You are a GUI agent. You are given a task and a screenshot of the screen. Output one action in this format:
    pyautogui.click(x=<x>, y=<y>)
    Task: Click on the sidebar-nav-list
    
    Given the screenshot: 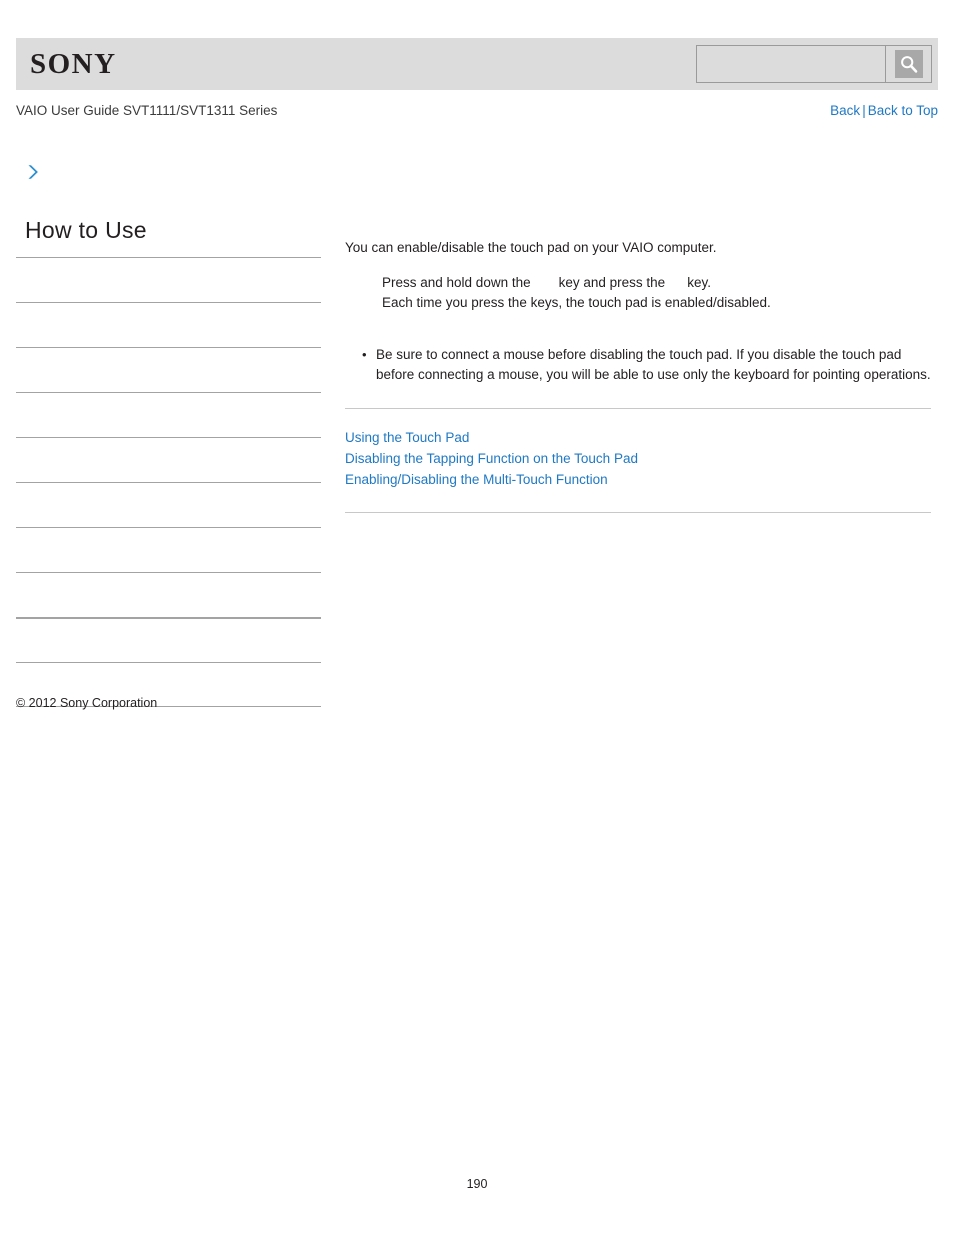 What is the action you would take?
    pyautogui.click(x=168, y=482)
    